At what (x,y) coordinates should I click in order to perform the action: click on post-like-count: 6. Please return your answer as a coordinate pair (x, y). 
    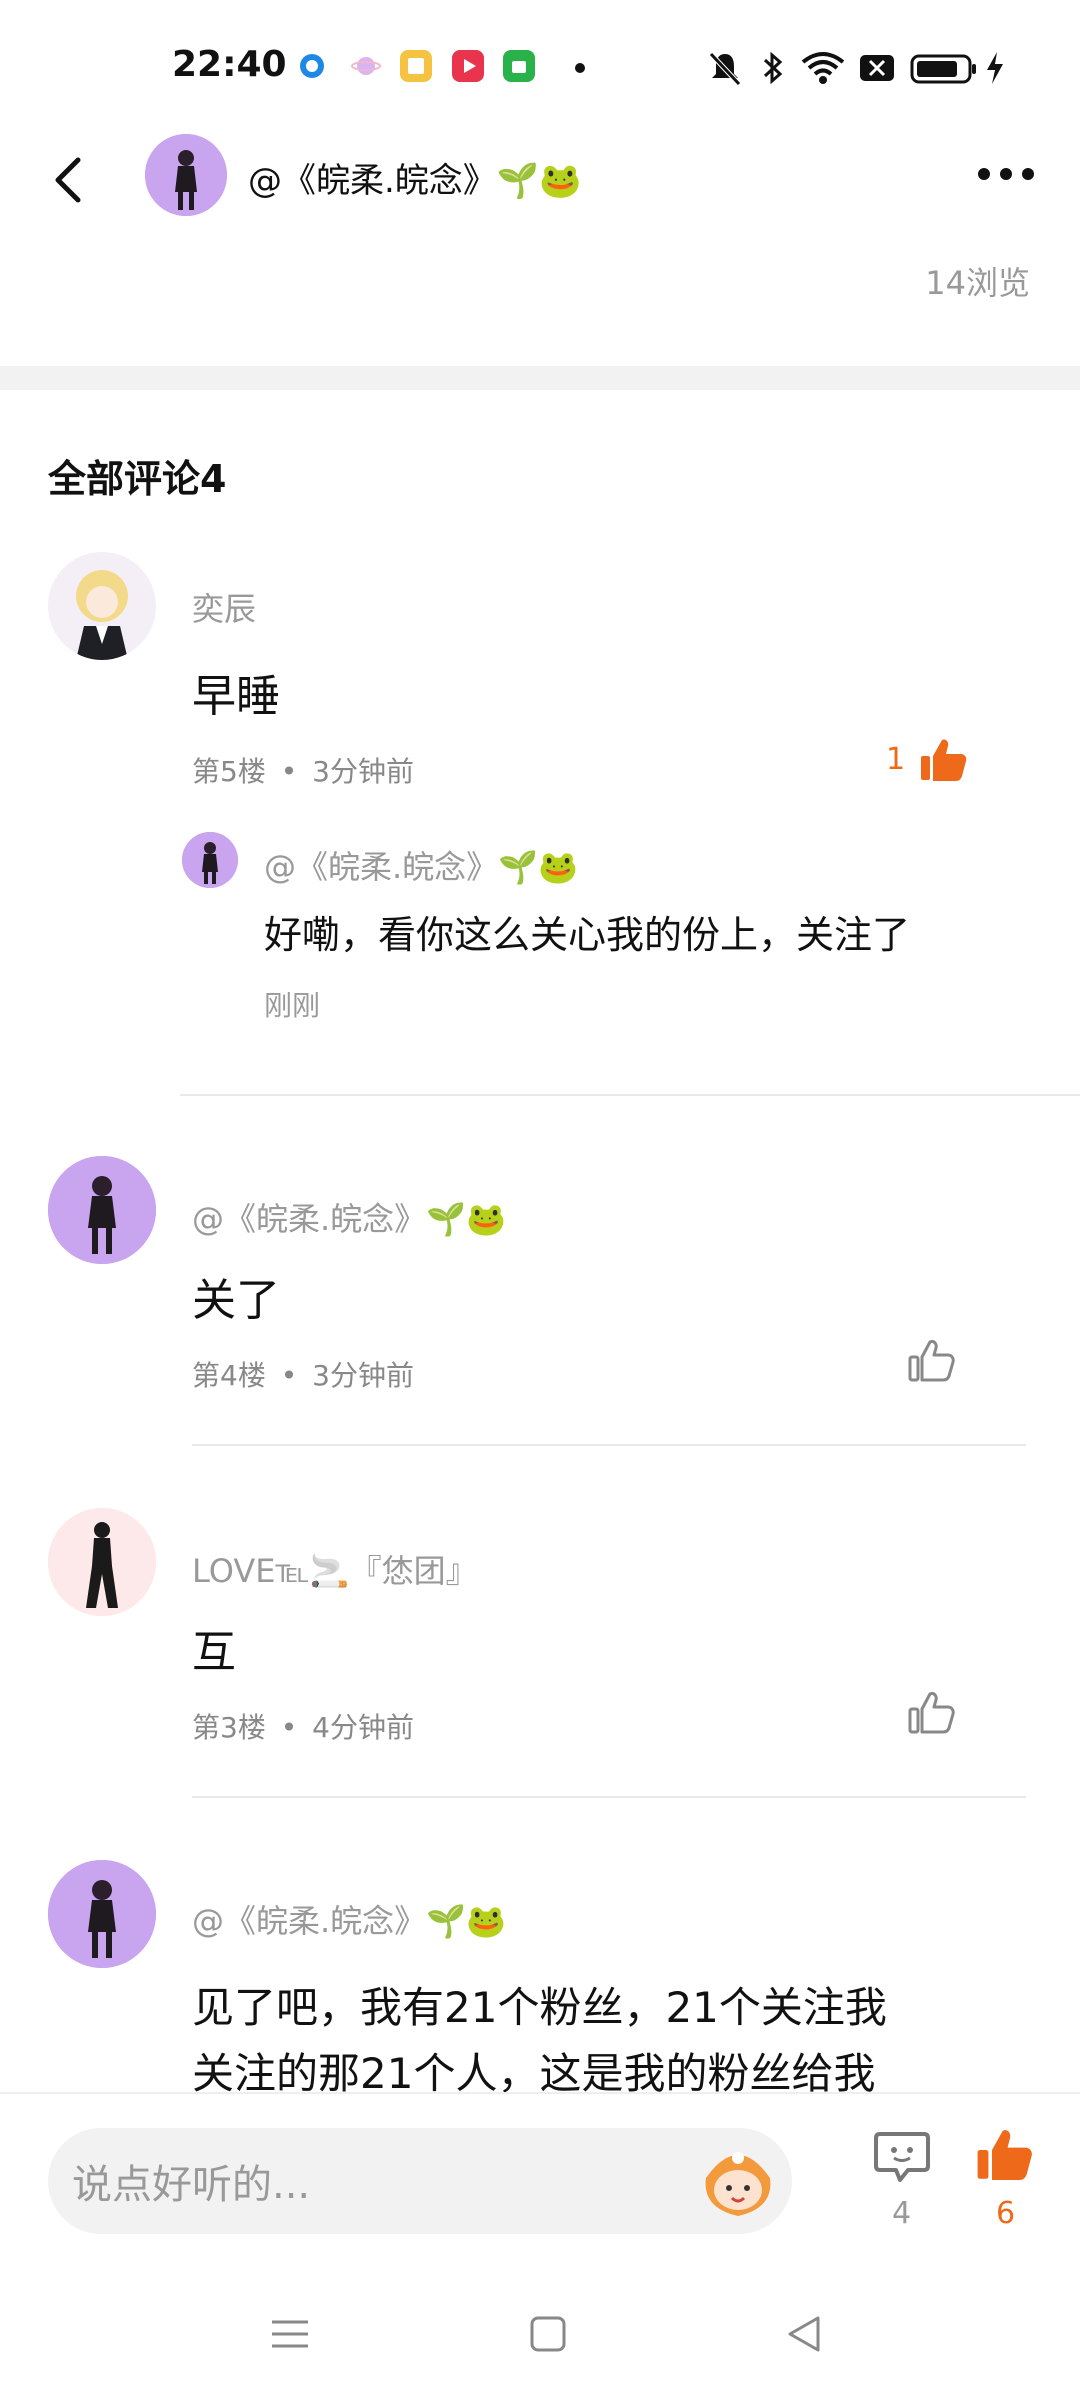
    Looking at the image, I should click on (1006, 2213).